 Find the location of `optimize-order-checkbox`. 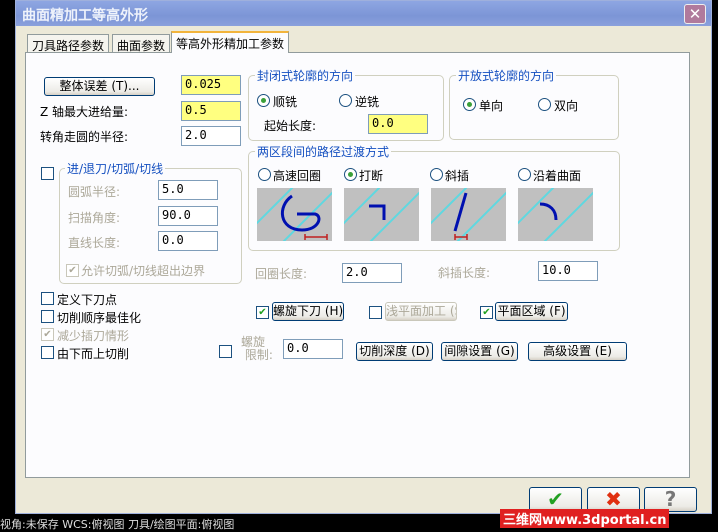

optimize-order-checkbox is located at coordinates (47, 316).